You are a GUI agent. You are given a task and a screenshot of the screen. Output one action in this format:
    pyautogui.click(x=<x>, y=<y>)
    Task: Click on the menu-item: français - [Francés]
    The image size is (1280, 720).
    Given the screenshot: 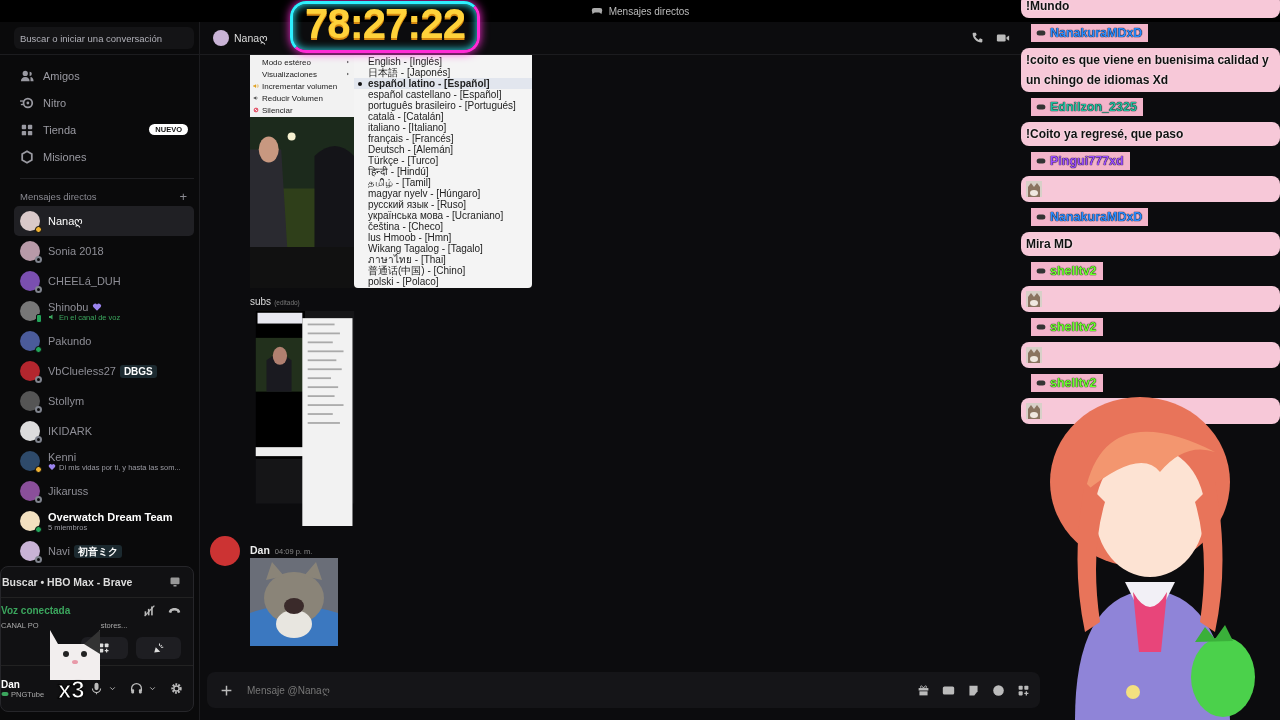 What is the action you would take?
    pyautogui.click(x=443, y=138)
    